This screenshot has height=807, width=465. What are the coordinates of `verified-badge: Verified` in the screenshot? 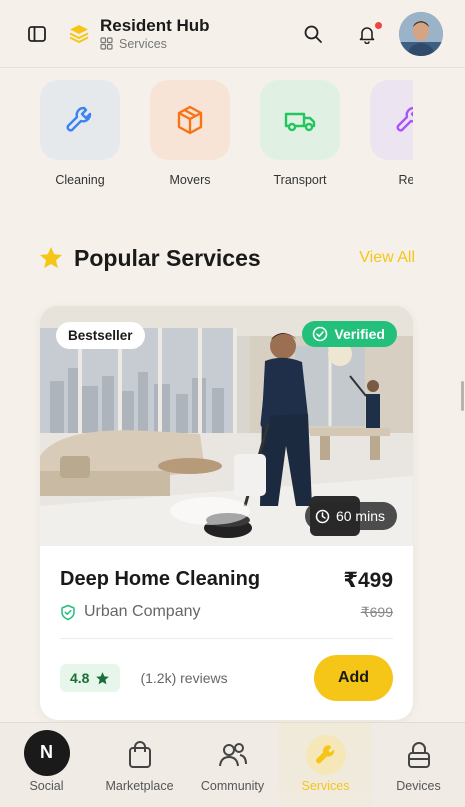 It's located at (349, 334).